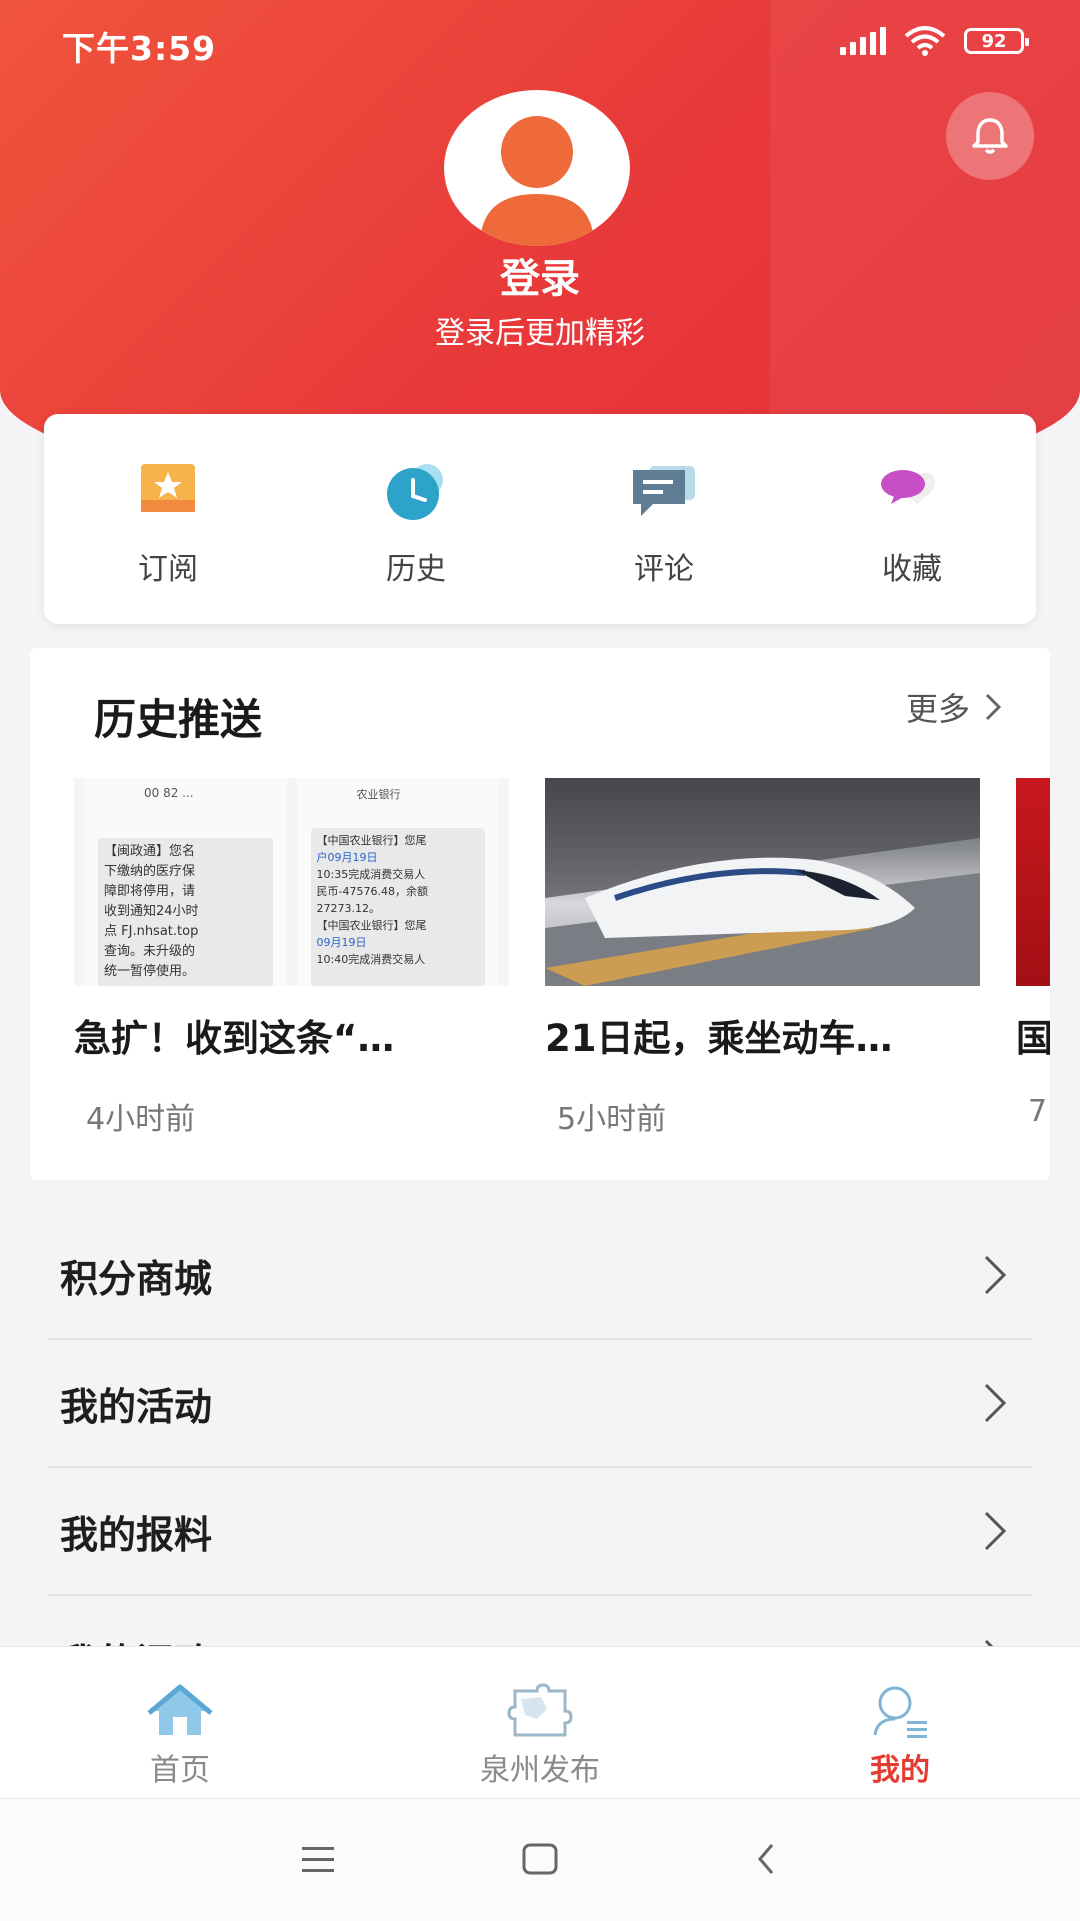  What do you see at coordinates (540, 45) in the screenshot?
I see `status-bar: 下午3:59 92` at bounding box center [540, 45].